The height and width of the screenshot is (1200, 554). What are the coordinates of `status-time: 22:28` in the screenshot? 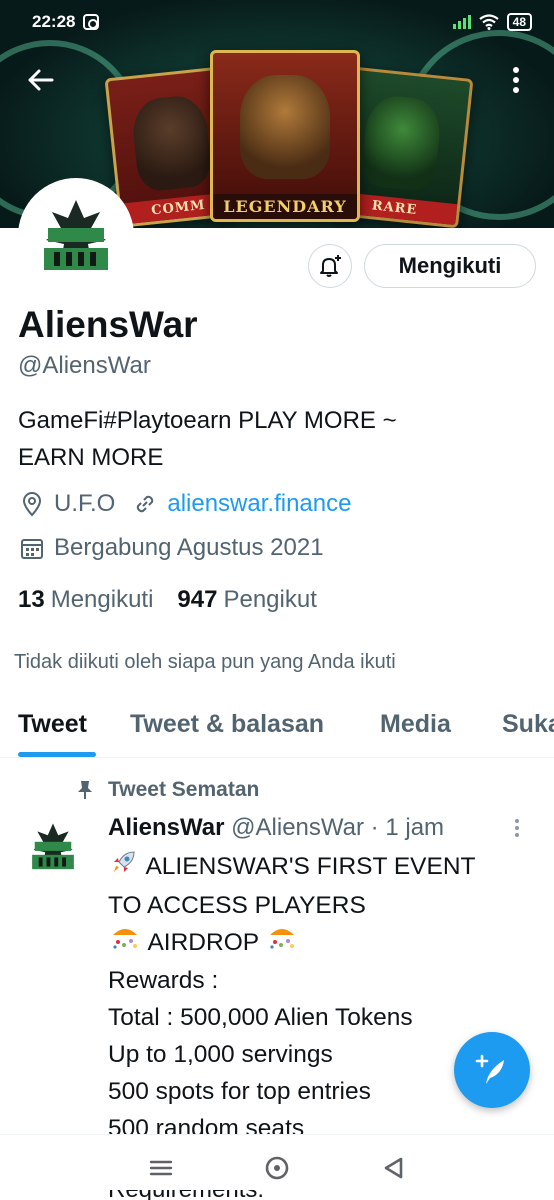 It's located at (54, 21).